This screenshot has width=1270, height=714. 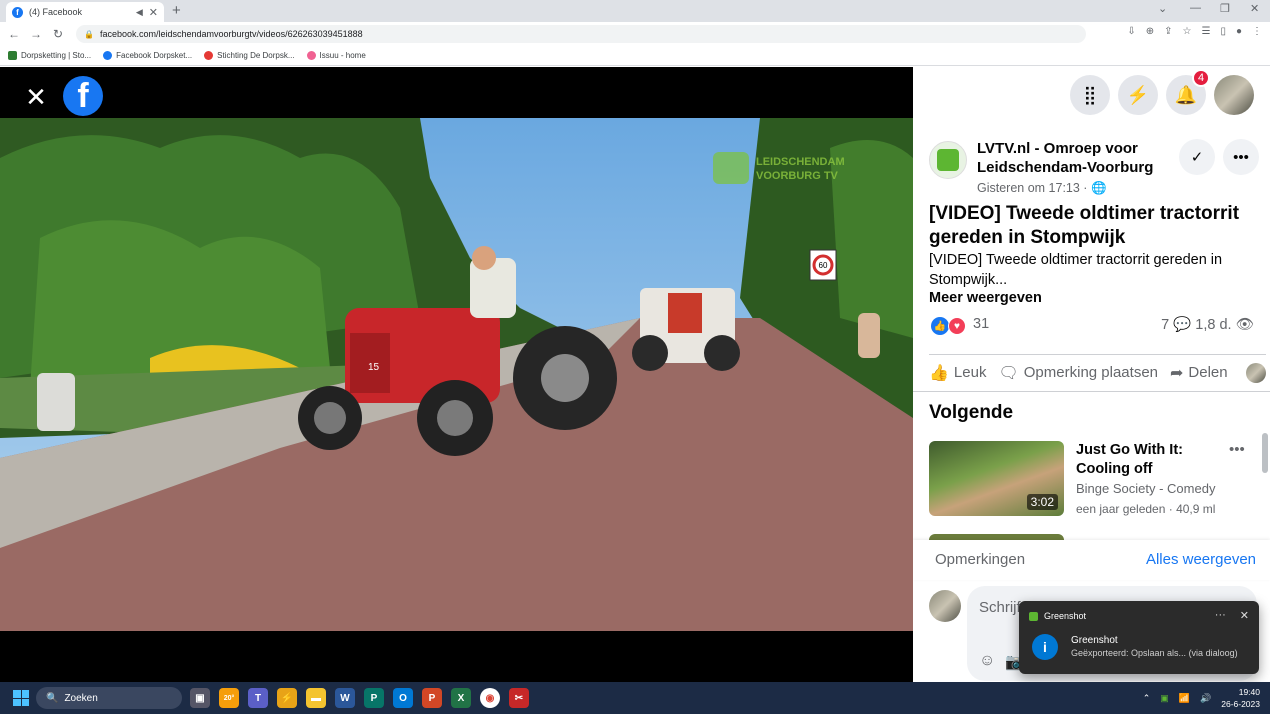 What do you see at coordinates (1162, 8) in the screenshot?
I see `tab-search-icon: ⌄` at bounding box center [1162, 8].